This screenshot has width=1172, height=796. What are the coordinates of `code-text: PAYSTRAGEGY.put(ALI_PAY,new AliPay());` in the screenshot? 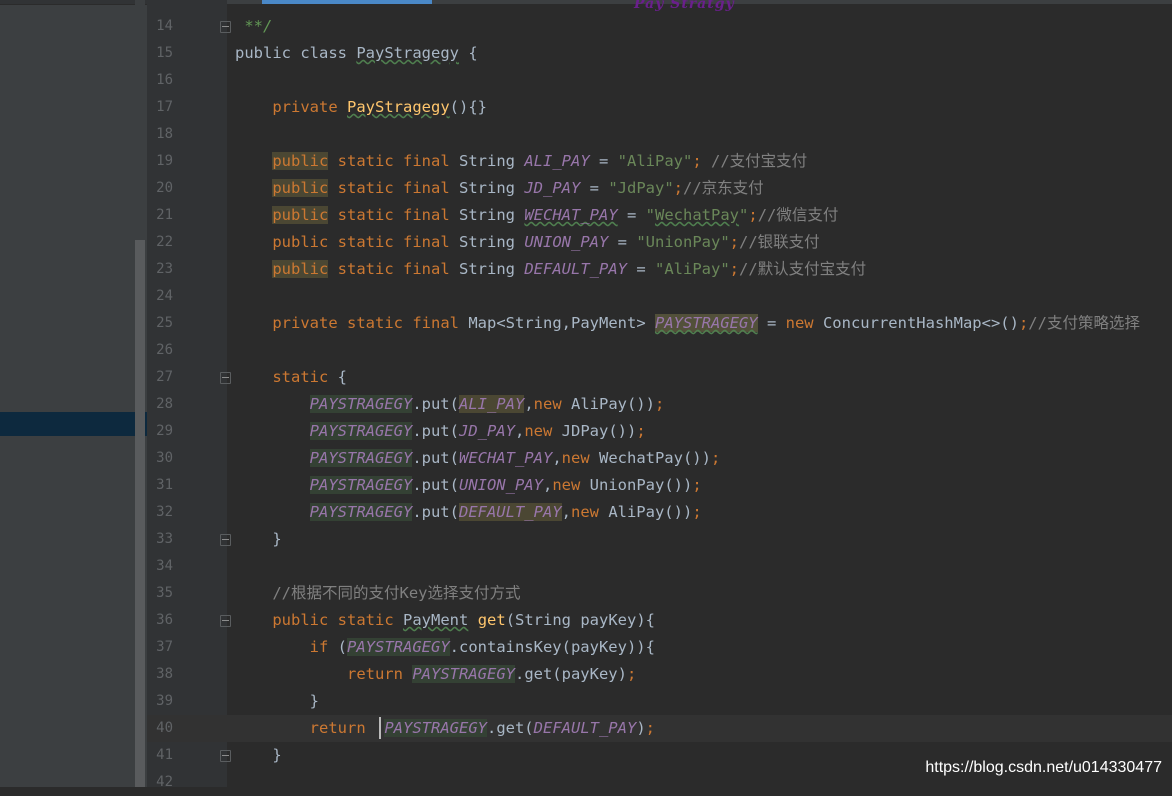 It's located at (487, 404).